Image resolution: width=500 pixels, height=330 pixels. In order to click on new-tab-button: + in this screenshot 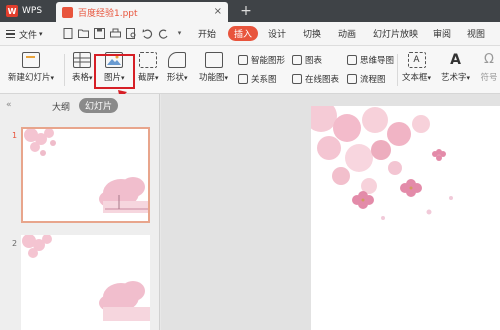, I will do `click(246, 11)`.